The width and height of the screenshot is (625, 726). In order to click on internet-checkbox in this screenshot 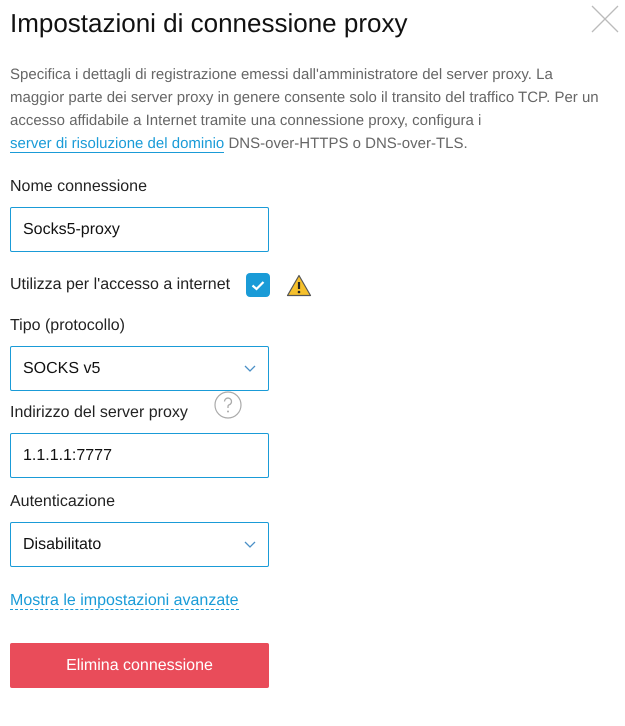, I will do `click(258, 285)`.